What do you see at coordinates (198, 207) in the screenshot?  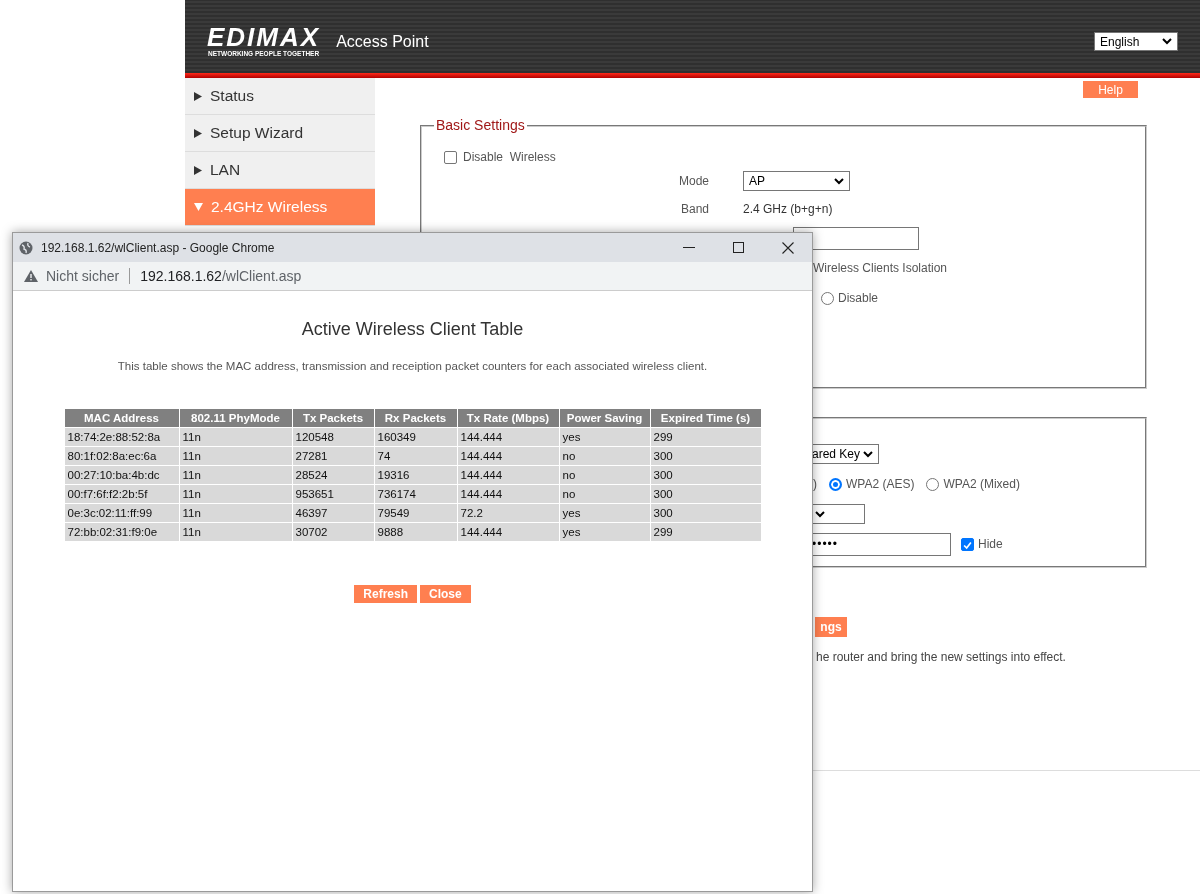 I see `triangle-down-icon` at bounding box center [198, 207].